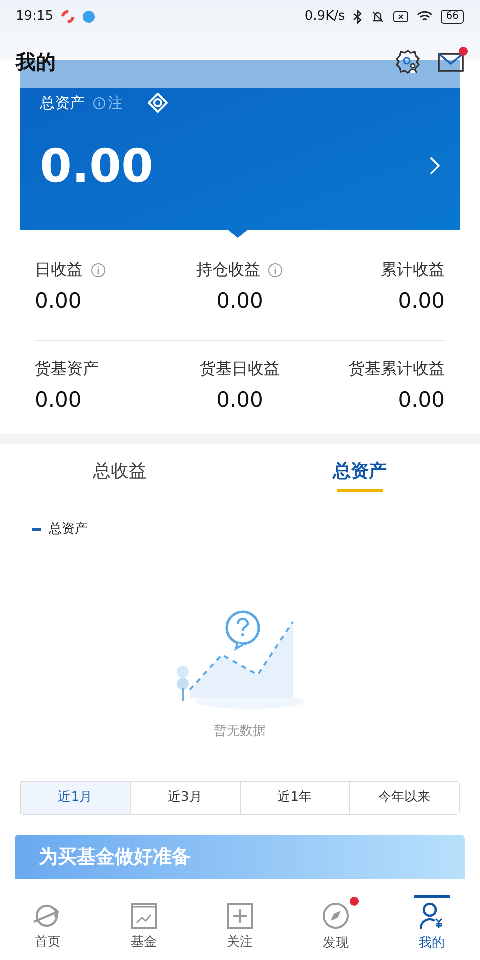 This screenshot has height=960, width=480. I want to click on empty-message: 暂无数据, so click(240, 731).